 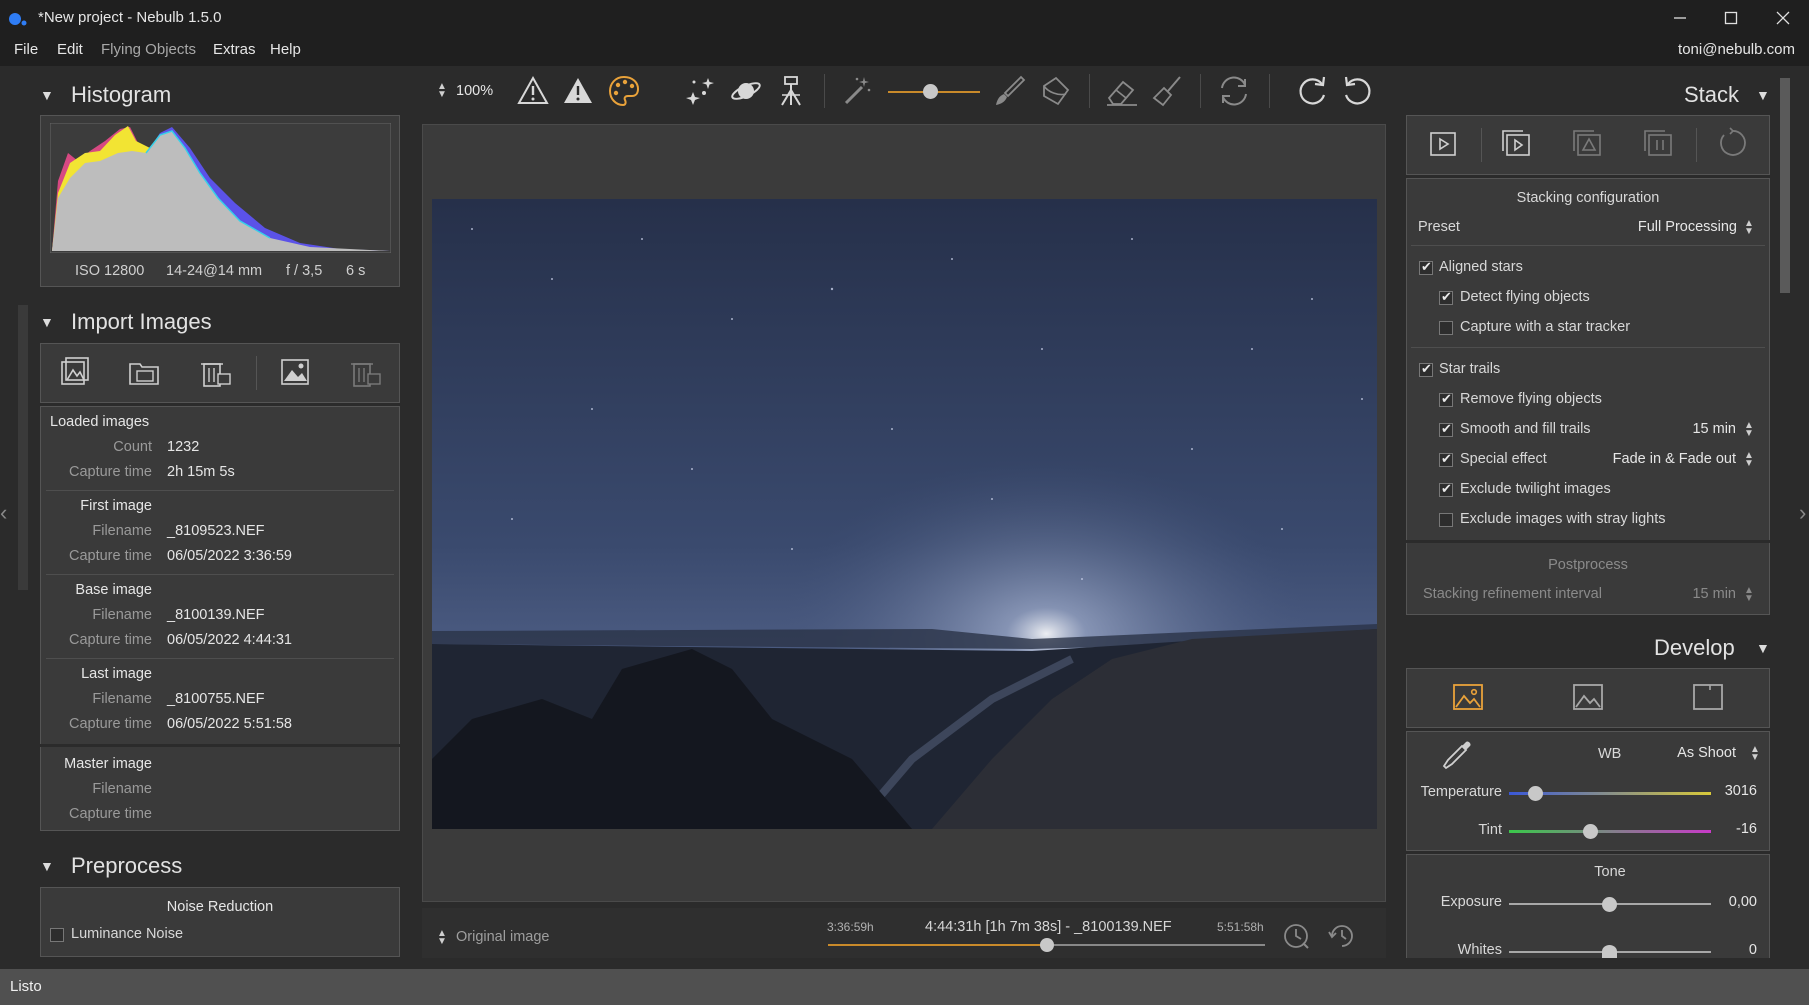 What do you see at coordinates (1610, 831) in the screenshot?
I see `tint-slider` at bounding box center [1610, 831].